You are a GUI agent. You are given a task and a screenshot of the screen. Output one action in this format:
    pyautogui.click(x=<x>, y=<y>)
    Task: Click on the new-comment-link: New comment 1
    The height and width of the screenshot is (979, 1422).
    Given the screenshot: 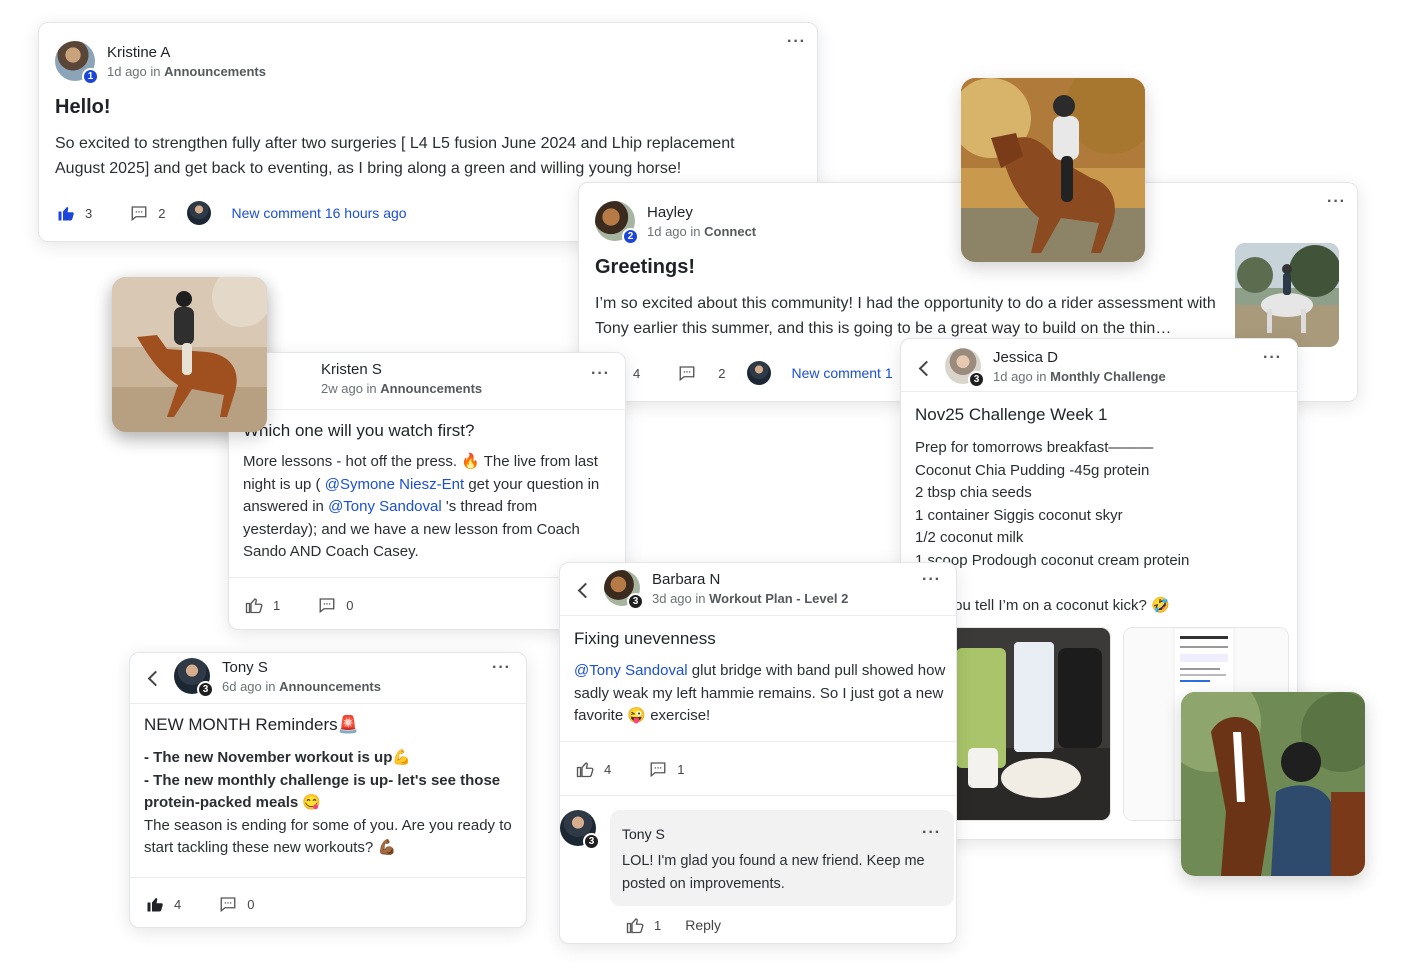 What is the action you would take?
    pyautogui.click(x=841, y=373)
    